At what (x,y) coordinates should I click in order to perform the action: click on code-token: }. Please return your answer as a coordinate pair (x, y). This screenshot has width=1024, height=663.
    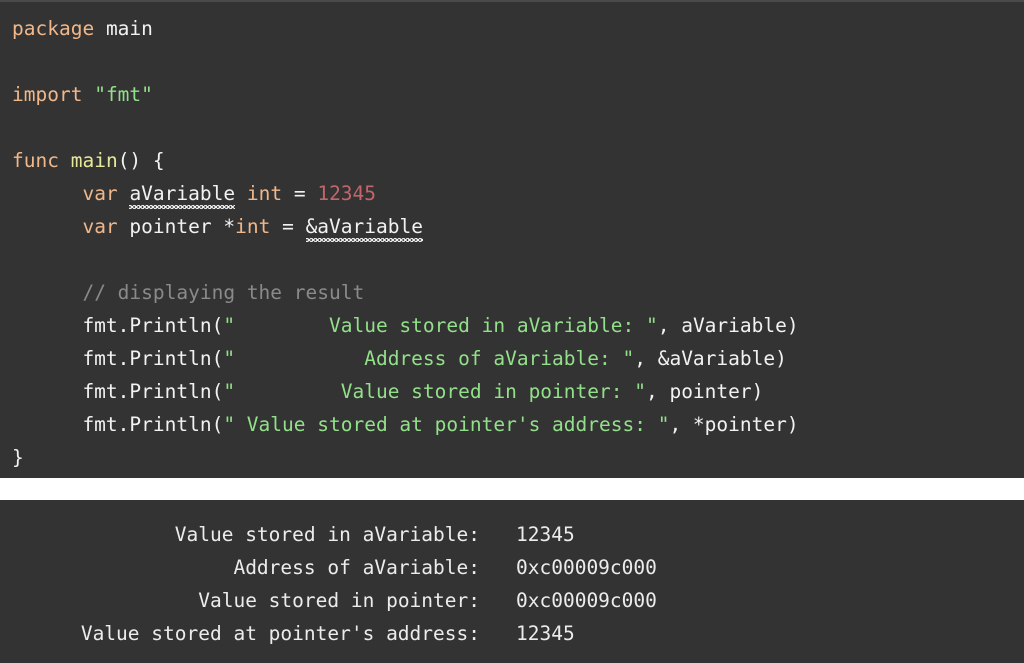
    Looking at the image, I should click on (18, 457).